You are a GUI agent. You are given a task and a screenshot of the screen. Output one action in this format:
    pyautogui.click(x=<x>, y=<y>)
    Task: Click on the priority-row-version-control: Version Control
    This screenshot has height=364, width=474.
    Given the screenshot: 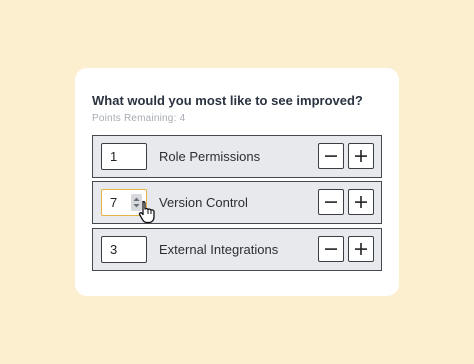 What is the action you would take?
    pyautogui.click(x=237, y=202)
    